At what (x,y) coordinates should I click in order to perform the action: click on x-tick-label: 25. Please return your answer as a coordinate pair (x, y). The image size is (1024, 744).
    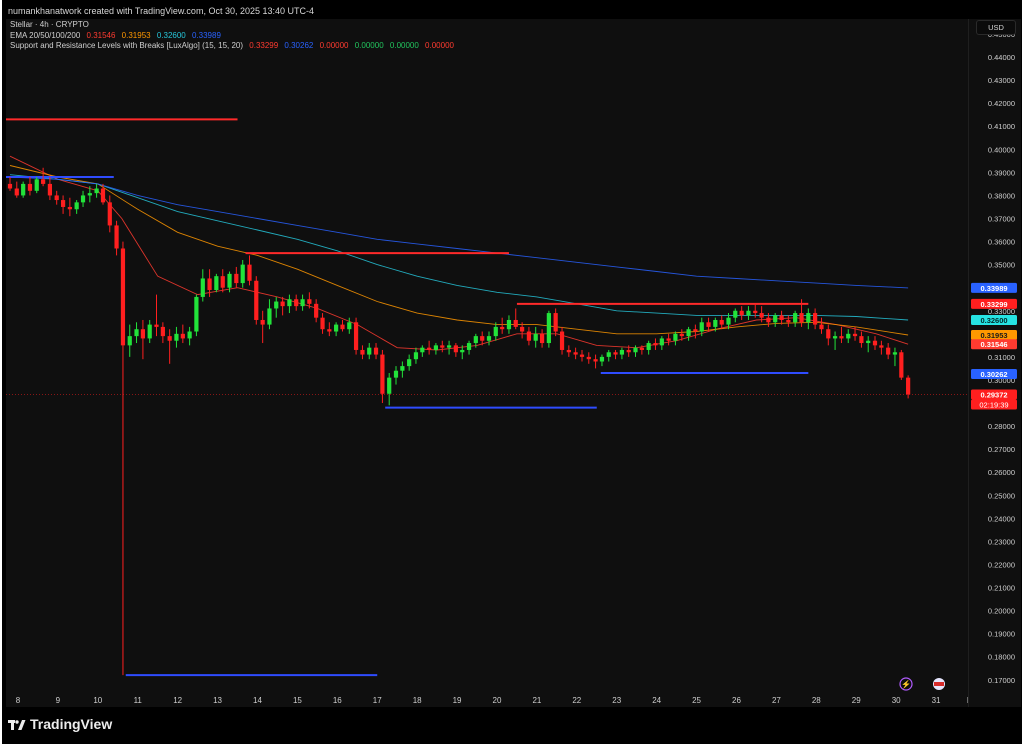
    Looking at the image, I should click on (696, 700).